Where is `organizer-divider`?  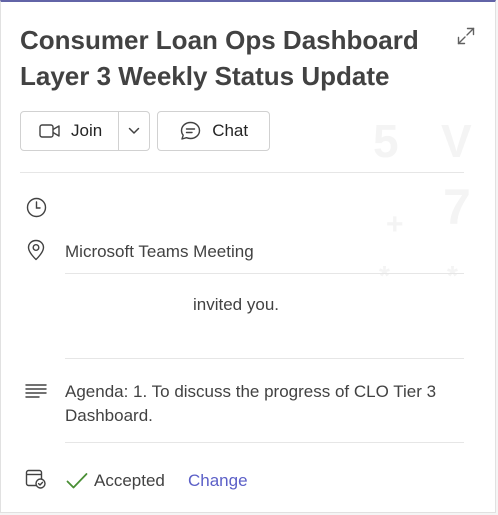 organizer-divider is located at coordinates (264, 358).